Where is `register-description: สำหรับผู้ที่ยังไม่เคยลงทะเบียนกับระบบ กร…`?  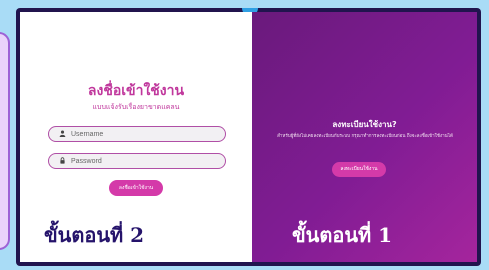 register-description: สำหรับผู้ที่ยังไม่เคยลงทะเบียนกับระบบ กร… is located at coordinates (365, 136).